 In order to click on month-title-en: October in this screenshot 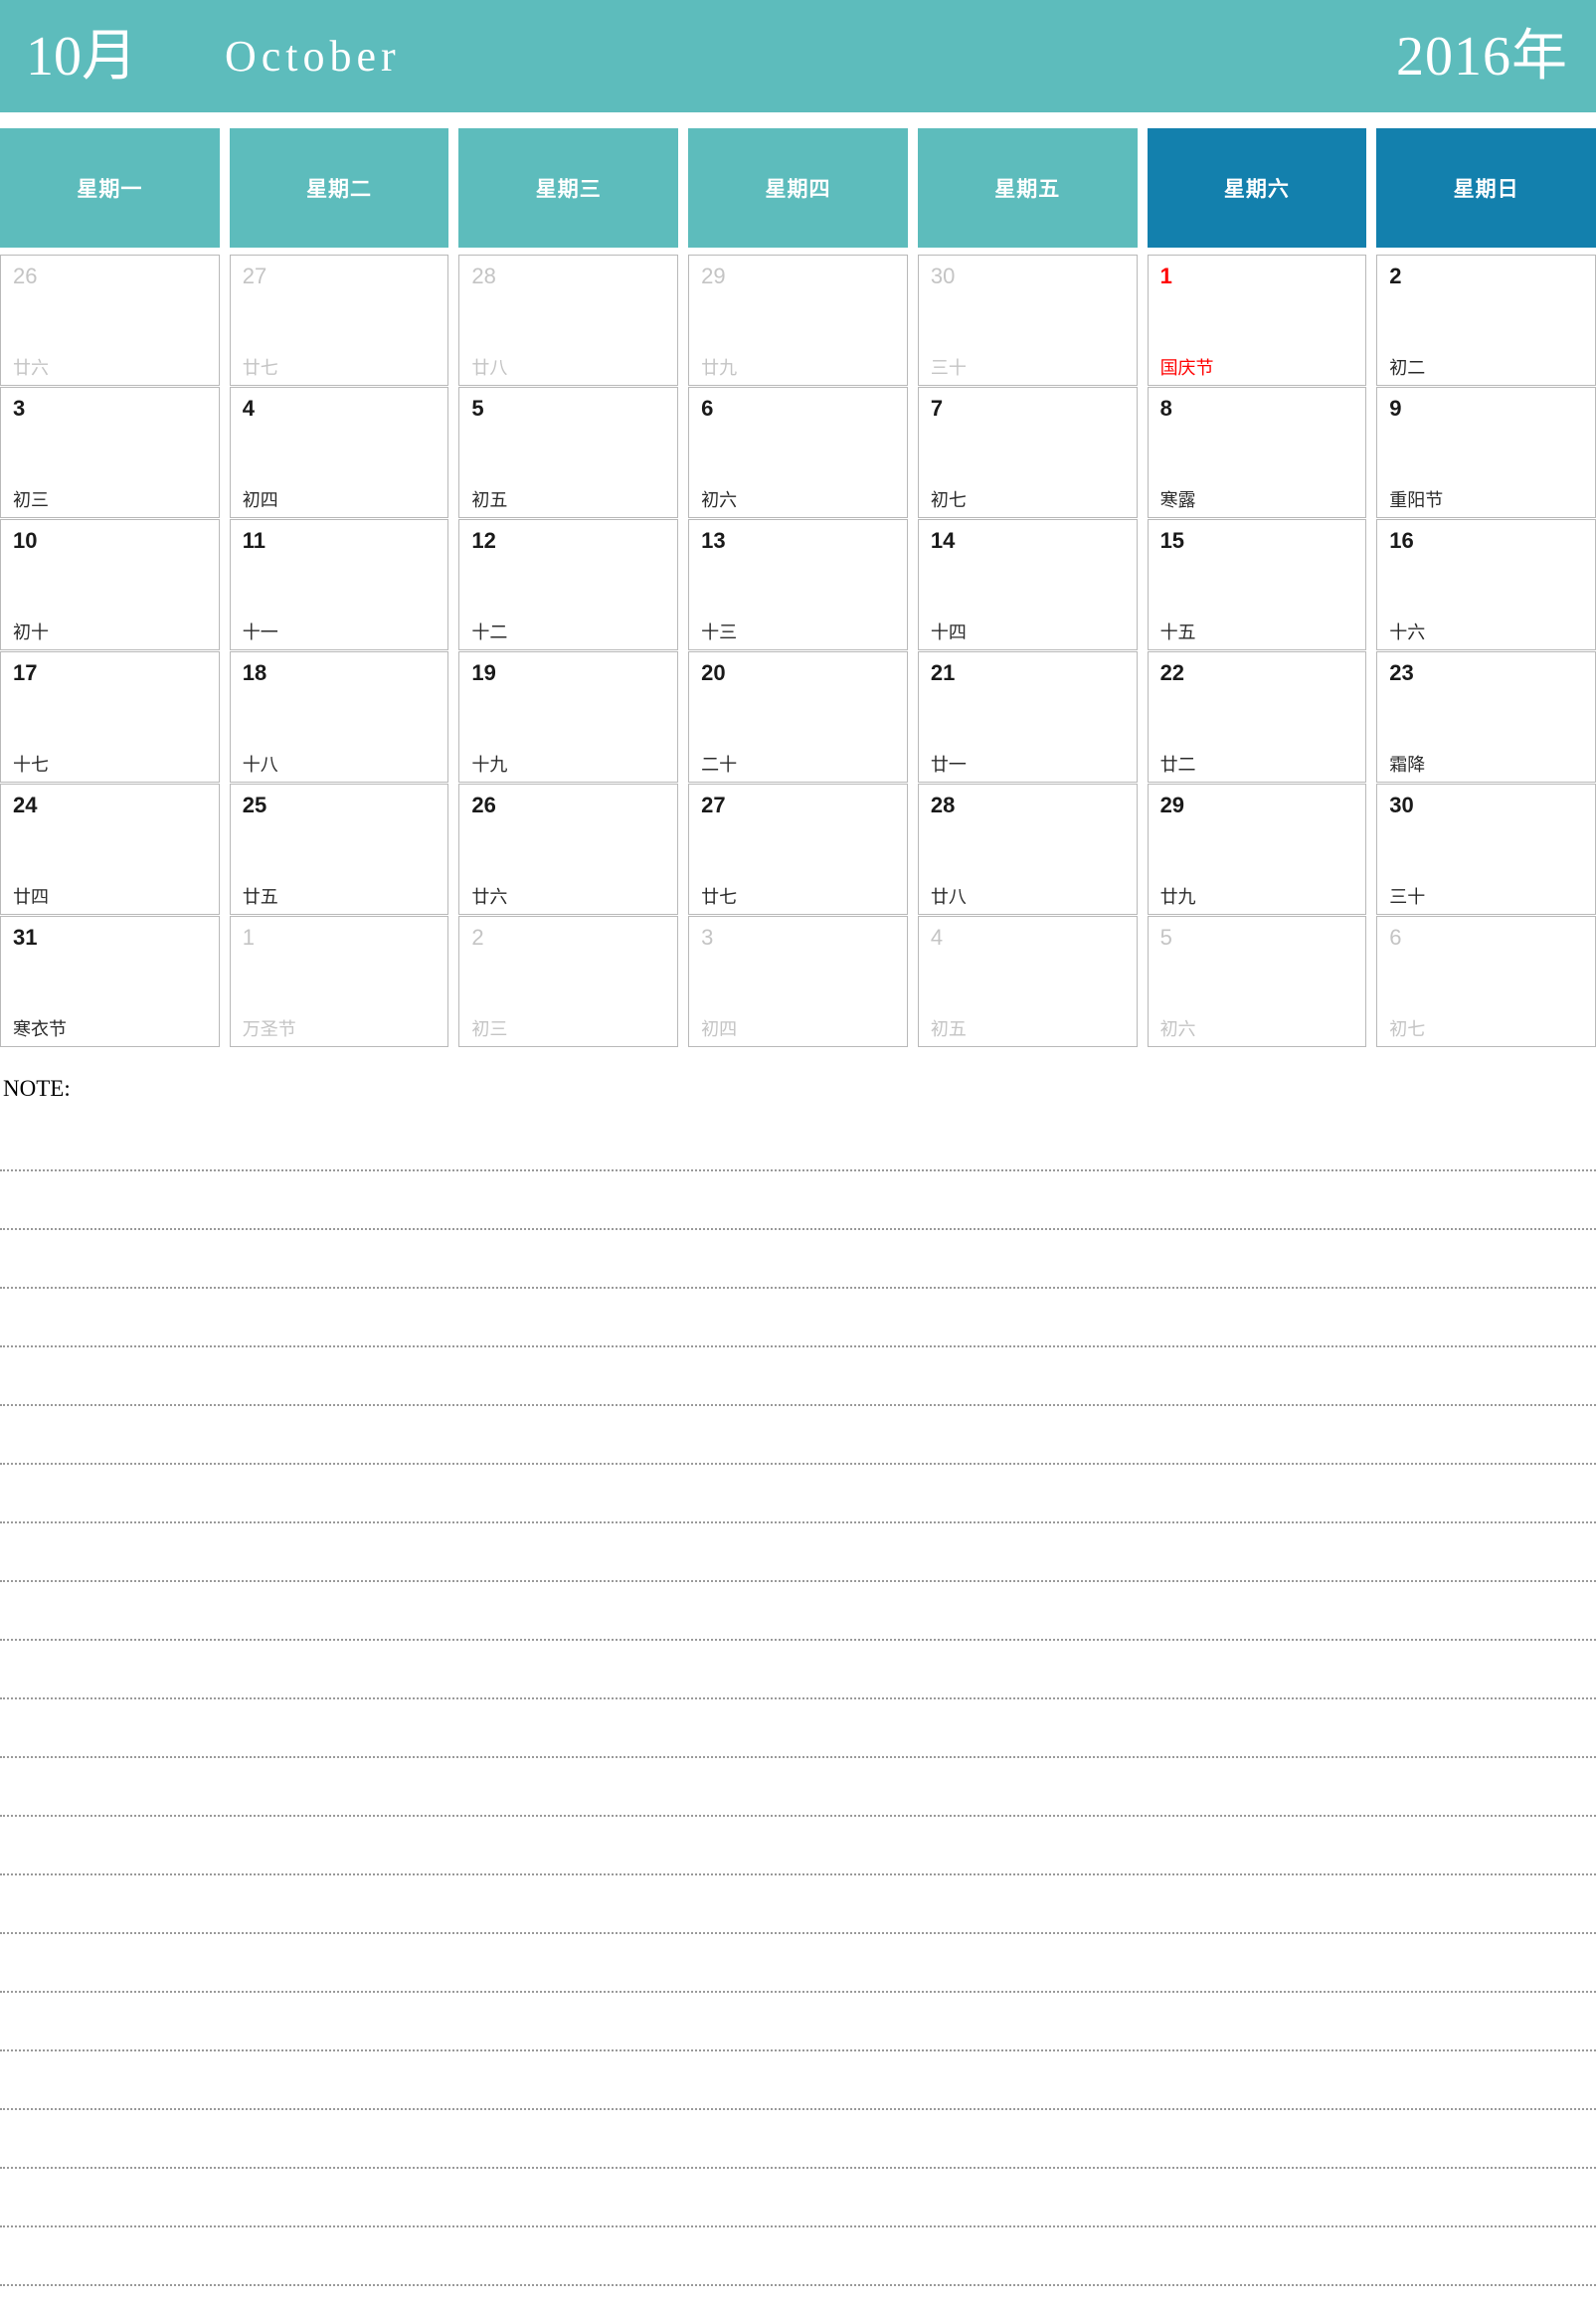, I will do `click(313, 56)`.